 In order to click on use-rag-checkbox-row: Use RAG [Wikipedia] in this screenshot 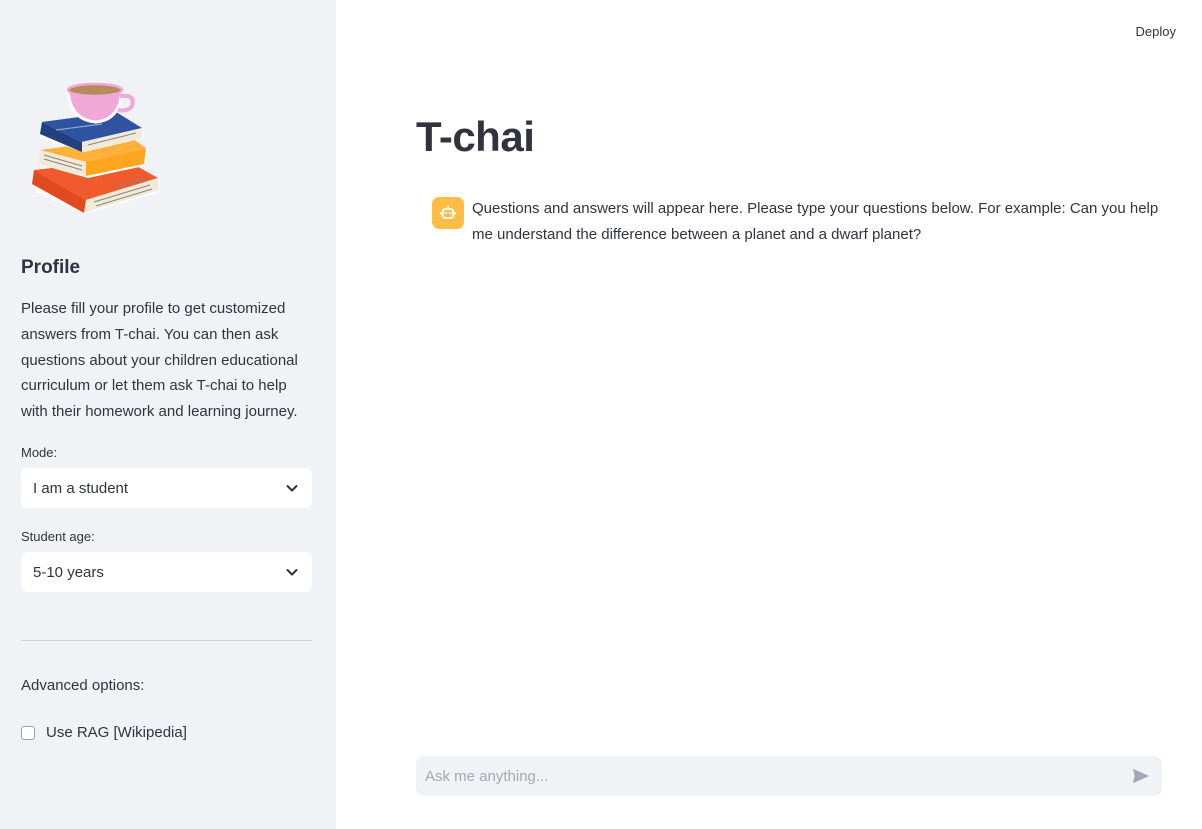, I will do `click(104, 732)`.